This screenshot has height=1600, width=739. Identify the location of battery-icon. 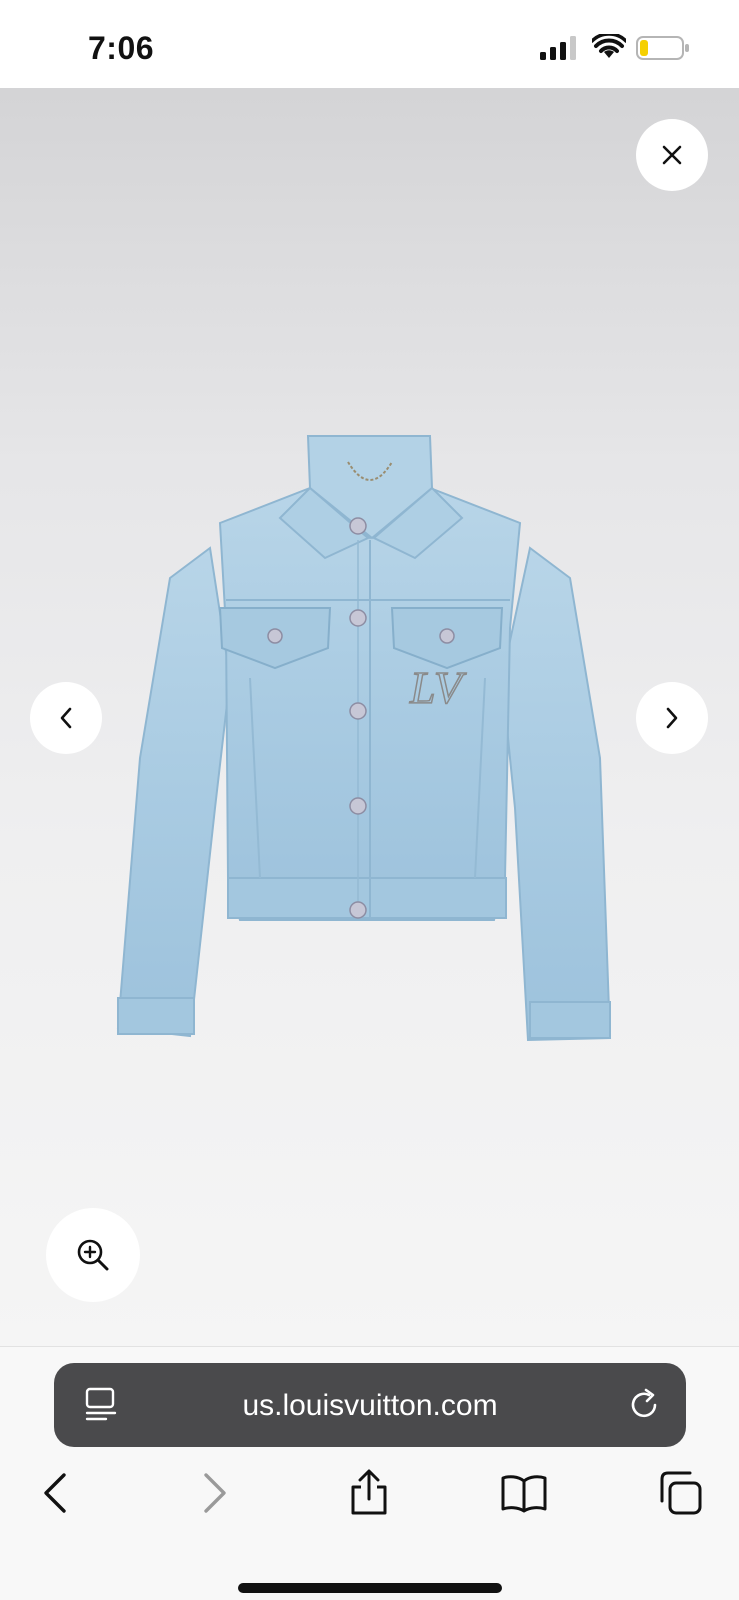
(662, 48).